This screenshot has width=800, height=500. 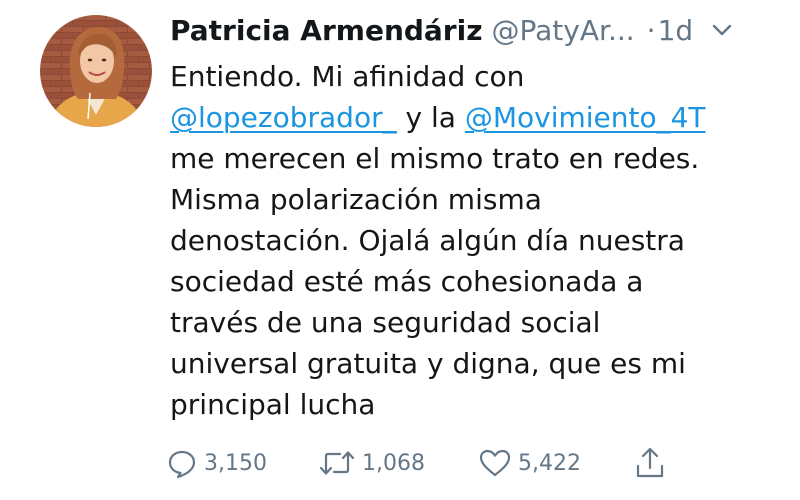 What do you see at coordinates (356, 199) in the screenshot?
I see `tweet-text-segment: Misma polarización misma` at bounding box center [356, 199].